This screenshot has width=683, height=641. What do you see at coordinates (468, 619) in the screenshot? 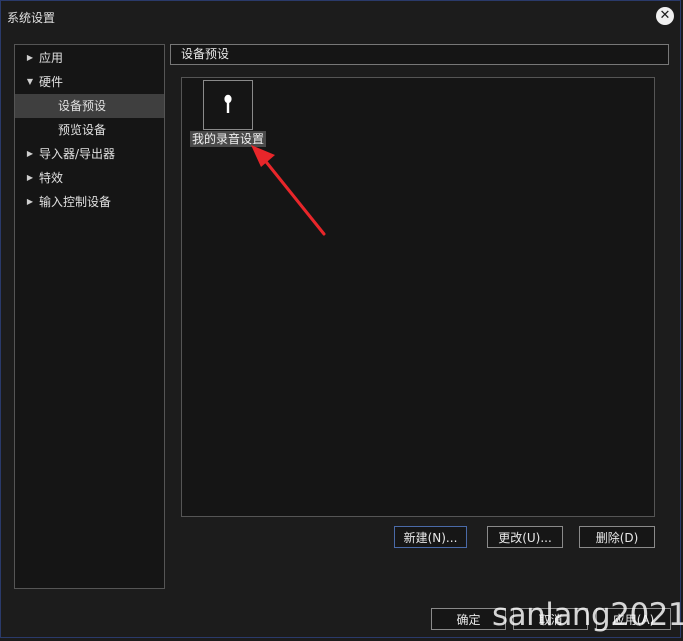
I see `ok-button: 确定` at bounding box center [468, 619].